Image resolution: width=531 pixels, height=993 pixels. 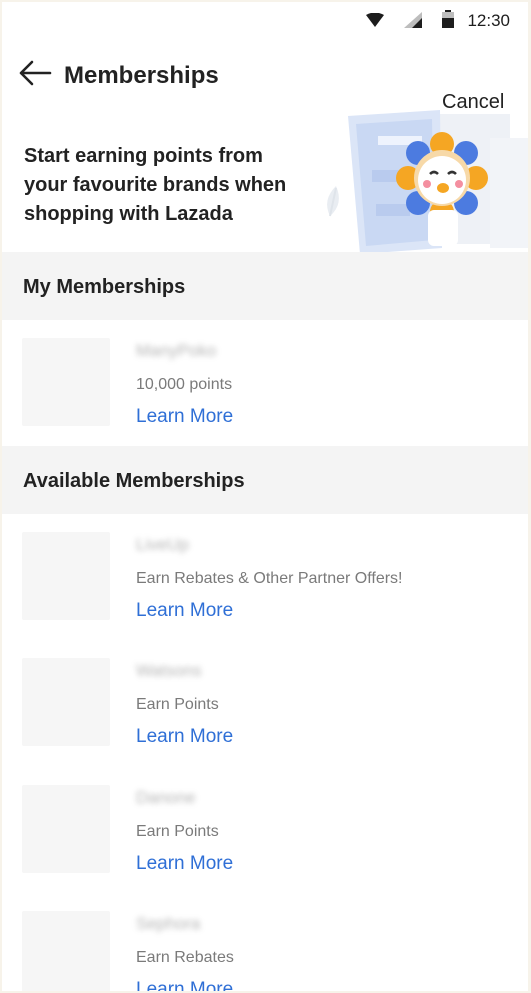 What do you see at coordinates (169, 670) in the screenshot?
I see `brand-name: Watsons` at bounding box center [169, 670].